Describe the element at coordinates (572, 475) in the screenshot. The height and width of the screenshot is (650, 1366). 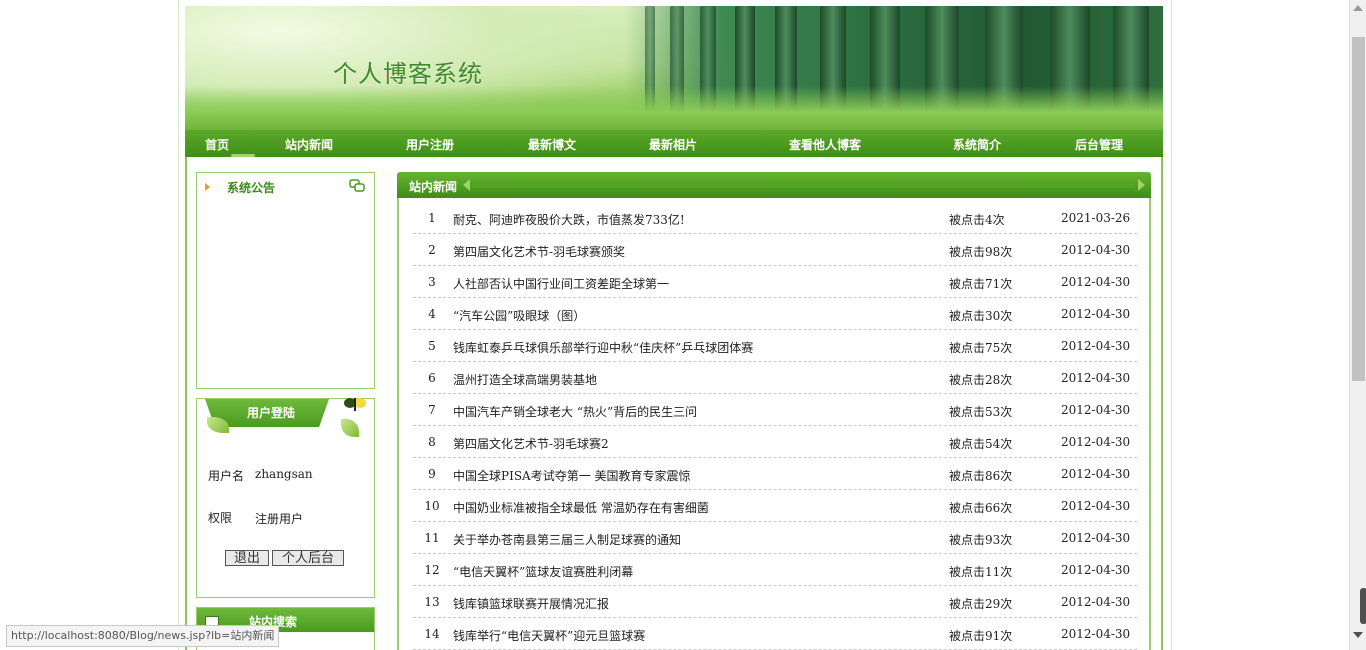
I see `news-title-link: 中国全球PISA考试夺第一 美国教育专家震惊` at that location.